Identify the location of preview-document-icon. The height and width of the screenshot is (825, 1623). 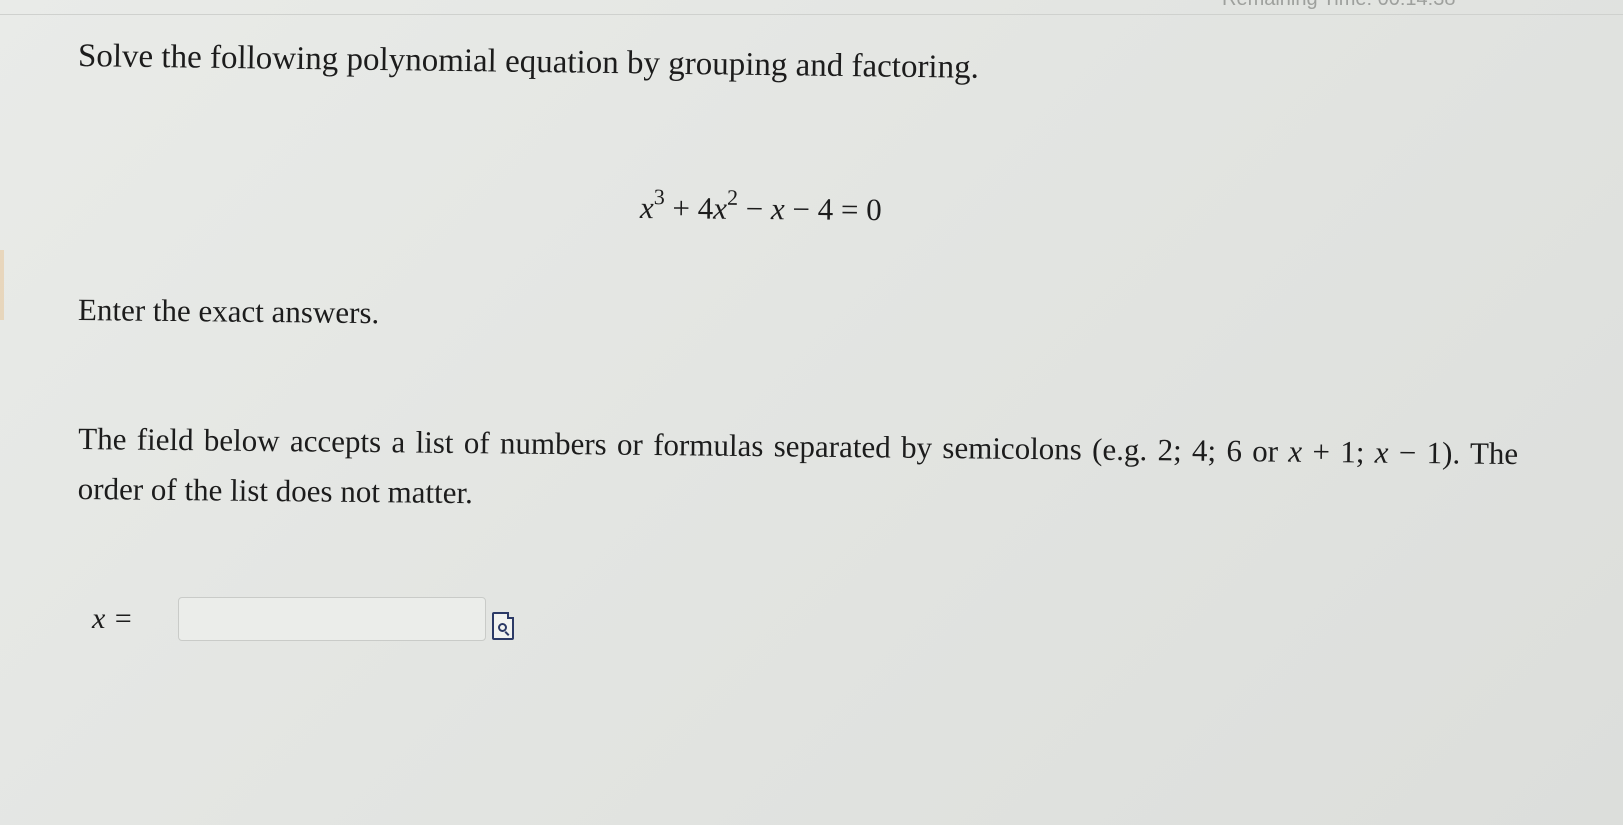
(503, 626).